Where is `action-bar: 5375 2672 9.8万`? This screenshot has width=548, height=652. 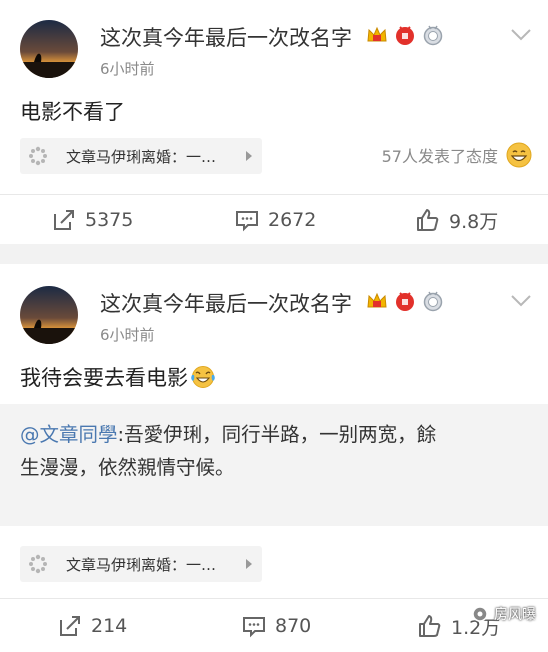
action-bar: 5375 2672 9.8万 is located at coordinates (274, 220).